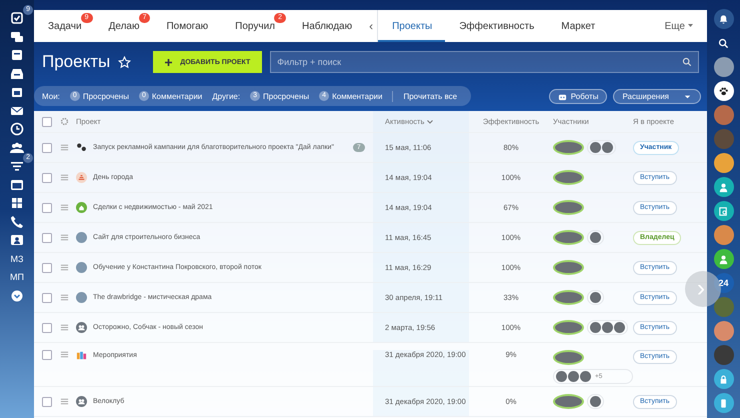 The image size is (740, 418). What do you see at coordinates (81, 207) in the screenshot?
I see `house-icon` at bounding box center [81, 207].